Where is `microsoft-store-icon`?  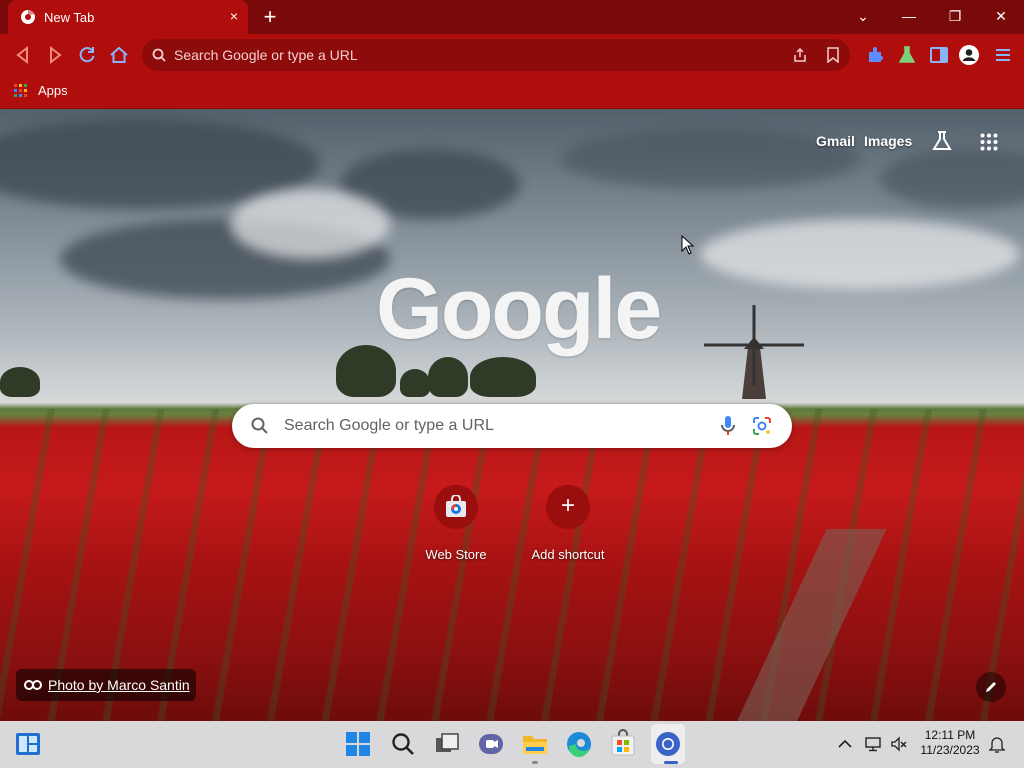
microsoft-store-icon is located at coordinates (623, 744).